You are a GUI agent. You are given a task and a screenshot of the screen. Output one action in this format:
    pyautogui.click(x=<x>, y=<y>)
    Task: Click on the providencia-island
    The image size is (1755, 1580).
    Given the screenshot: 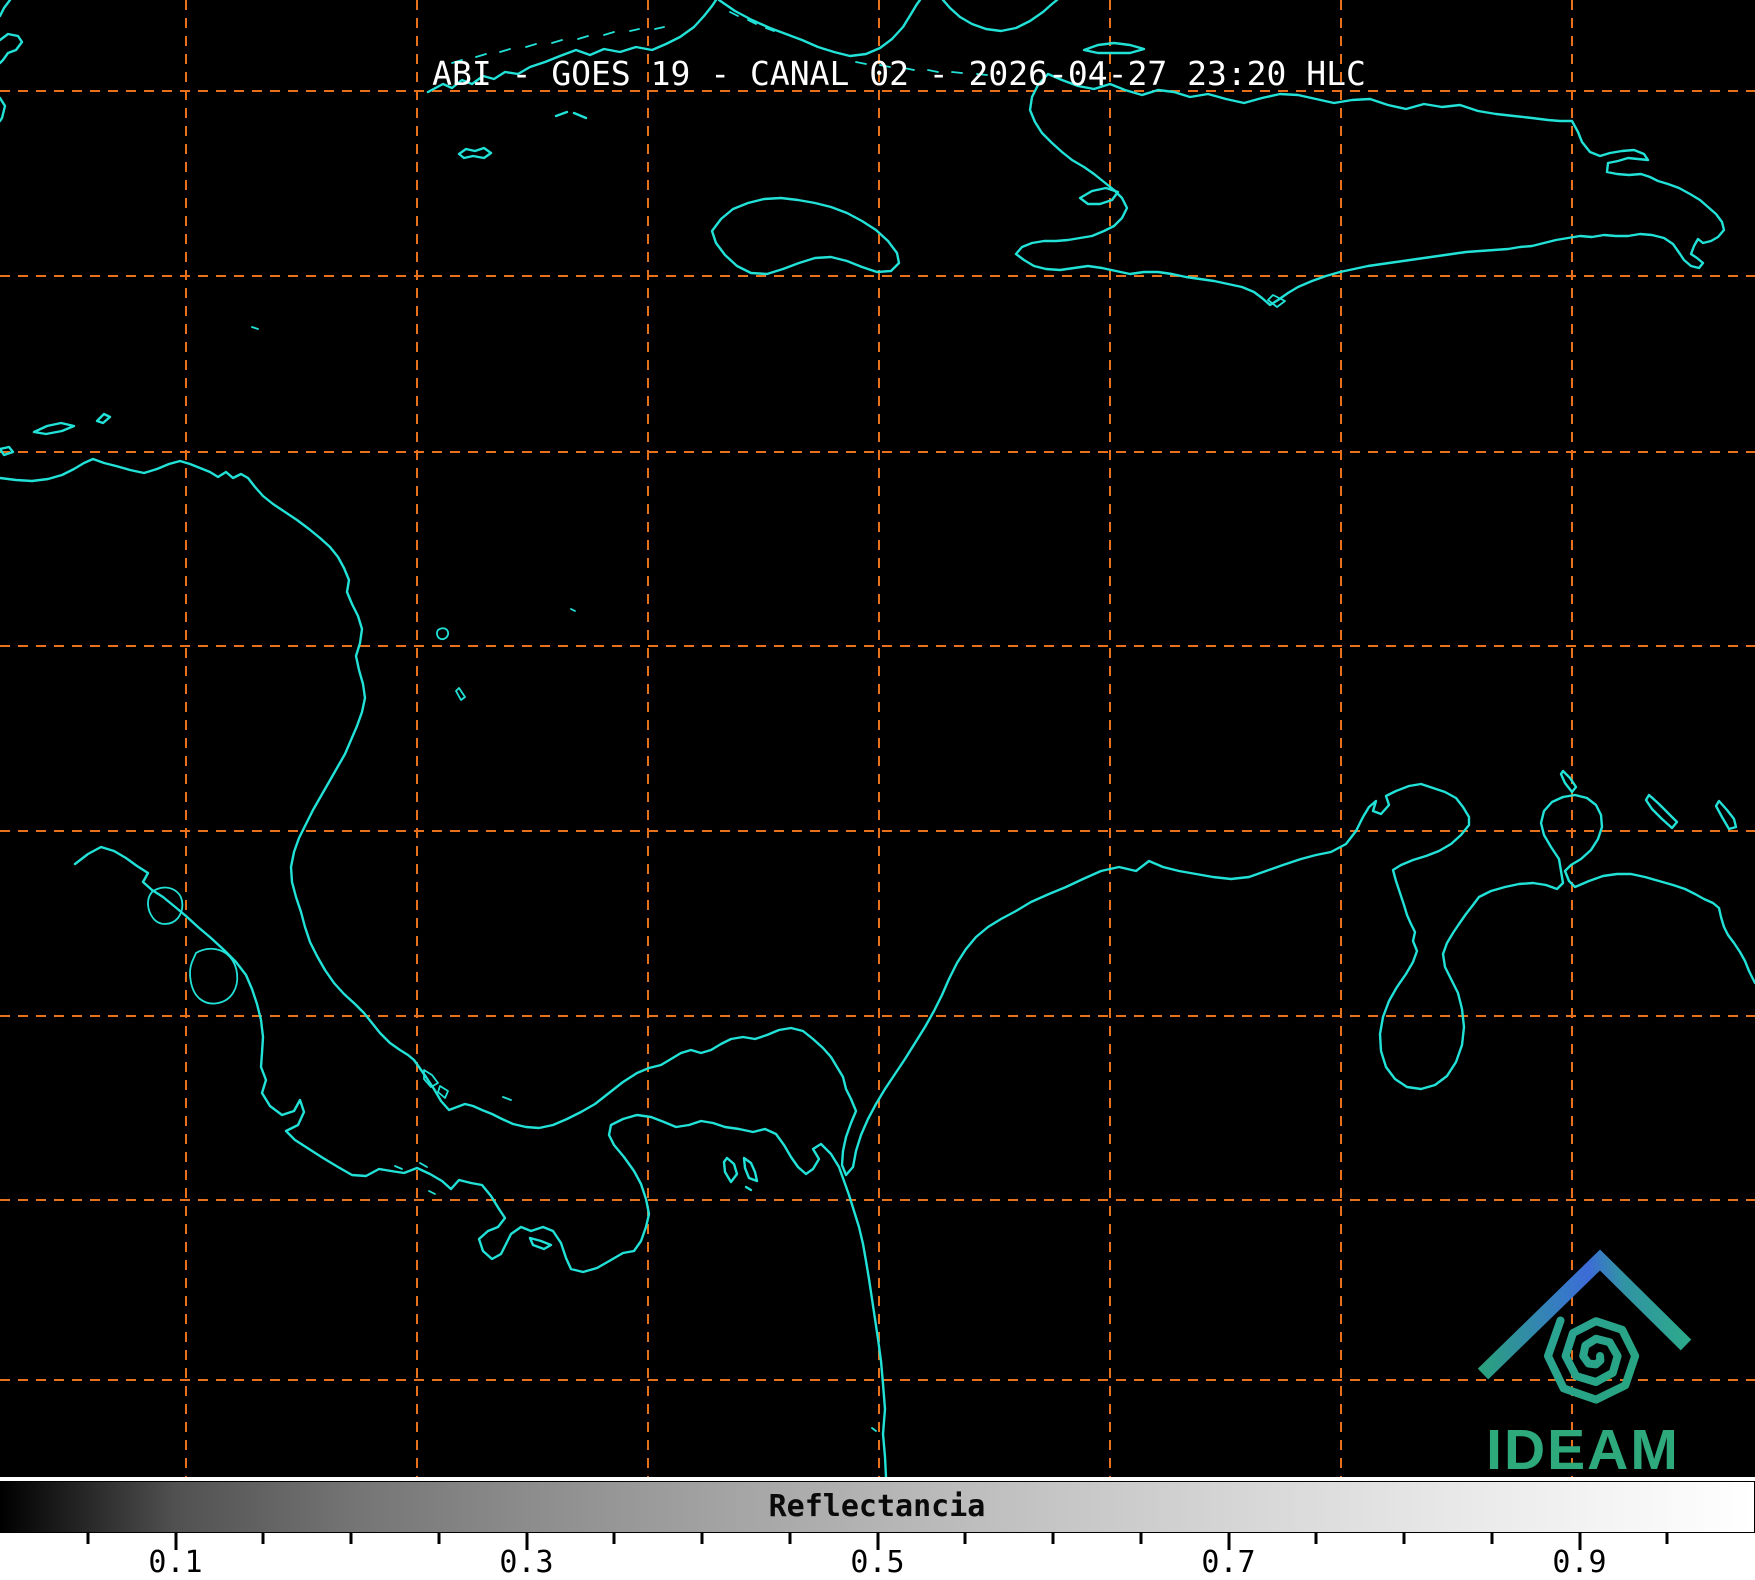 What is the action you would take?
    pyautogui.click(x=443, y=634)
    